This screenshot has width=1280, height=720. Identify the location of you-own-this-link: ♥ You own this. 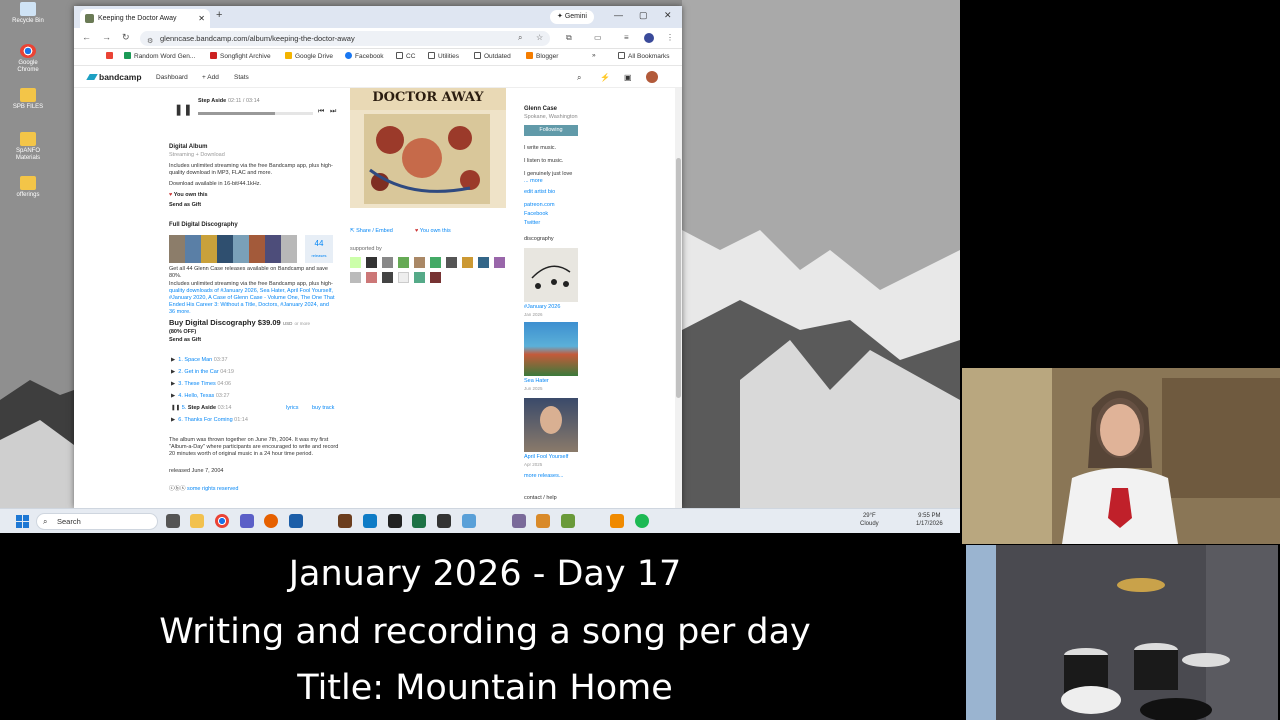
(433, 231).